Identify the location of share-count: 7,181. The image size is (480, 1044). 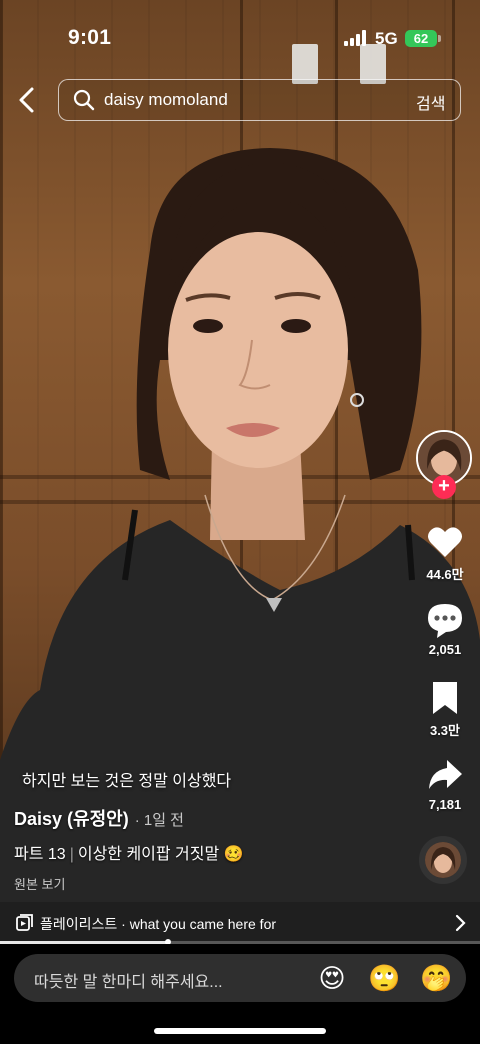
(445, 804).